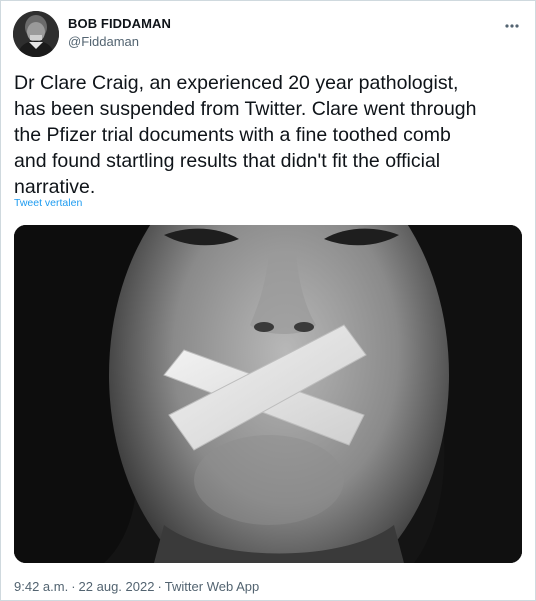  Describe the element at coordinates (119, 42) in the screenshot. I see `author-handle: @Fiddaman` at that location.